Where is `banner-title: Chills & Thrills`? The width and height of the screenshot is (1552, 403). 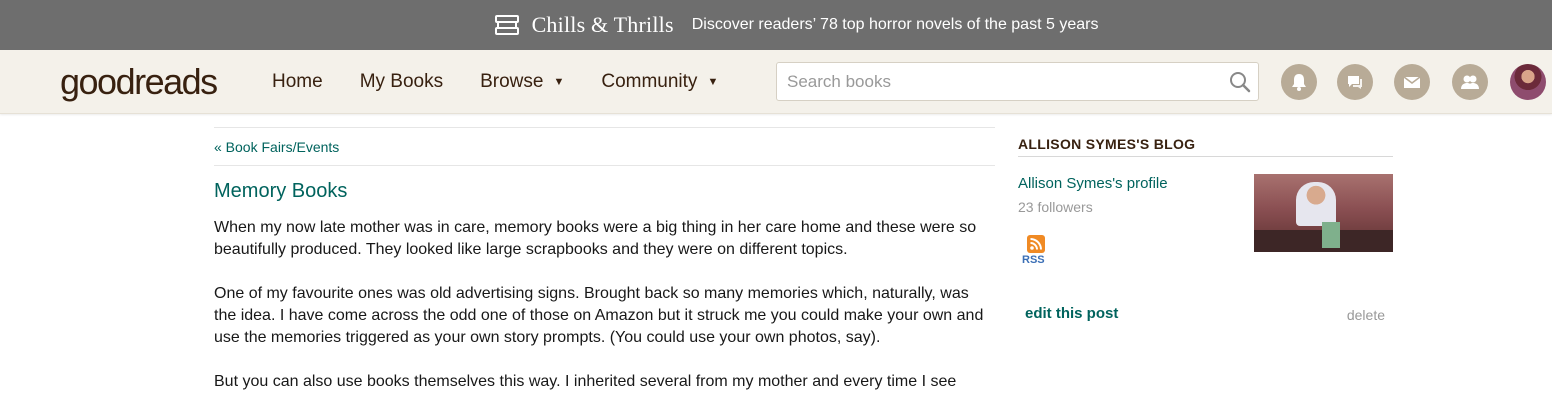
banner-title: Chills & Thrills is located at coordinates (602, 24).